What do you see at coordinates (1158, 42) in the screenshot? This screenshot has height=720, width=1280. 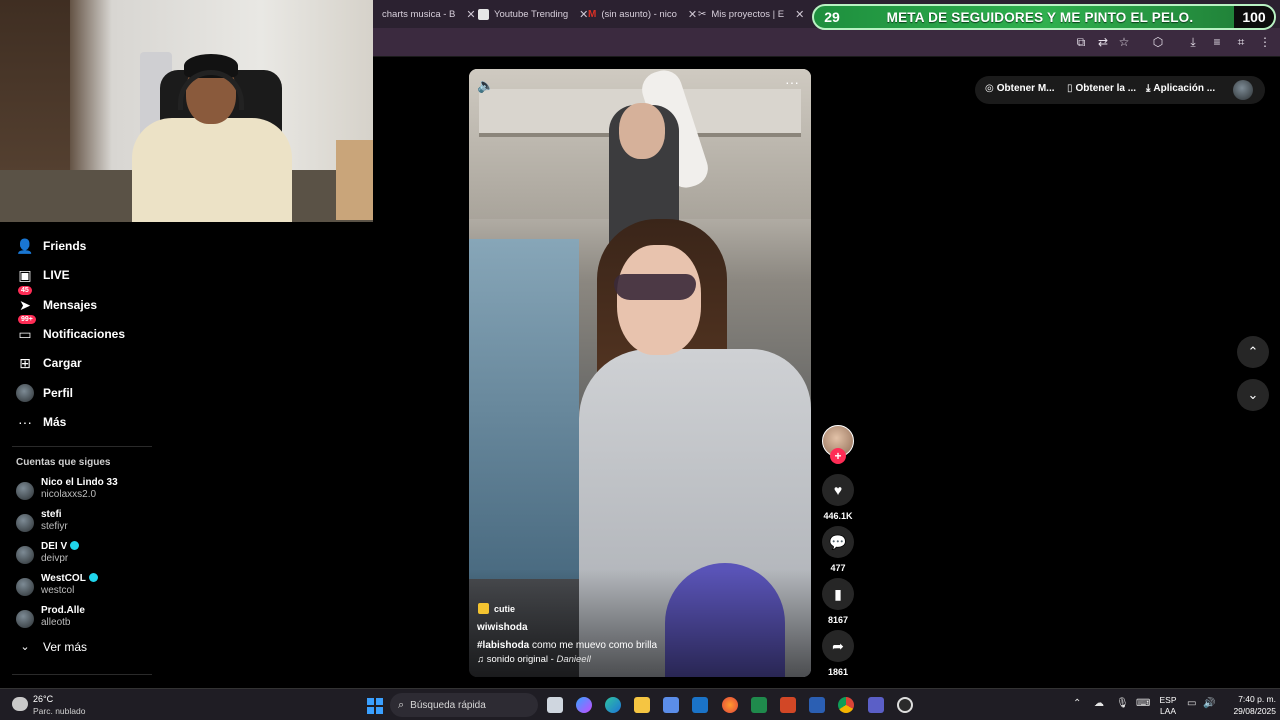 I see `extensions-icon: ⬡` at bounding box center [1158, 42].